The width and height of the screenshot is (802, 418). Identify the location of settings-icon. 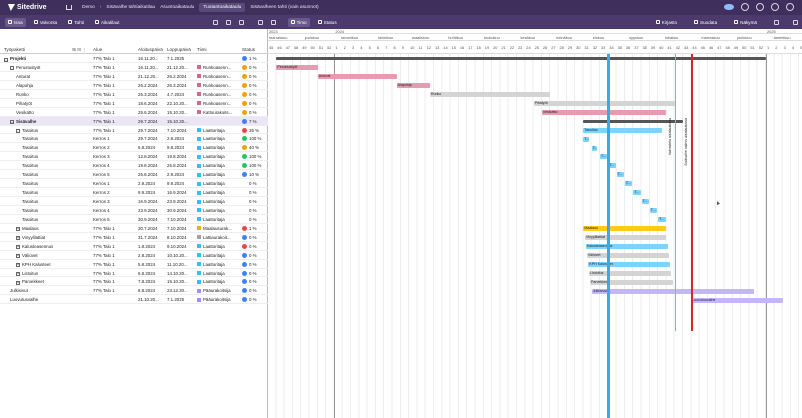
(760, 7).